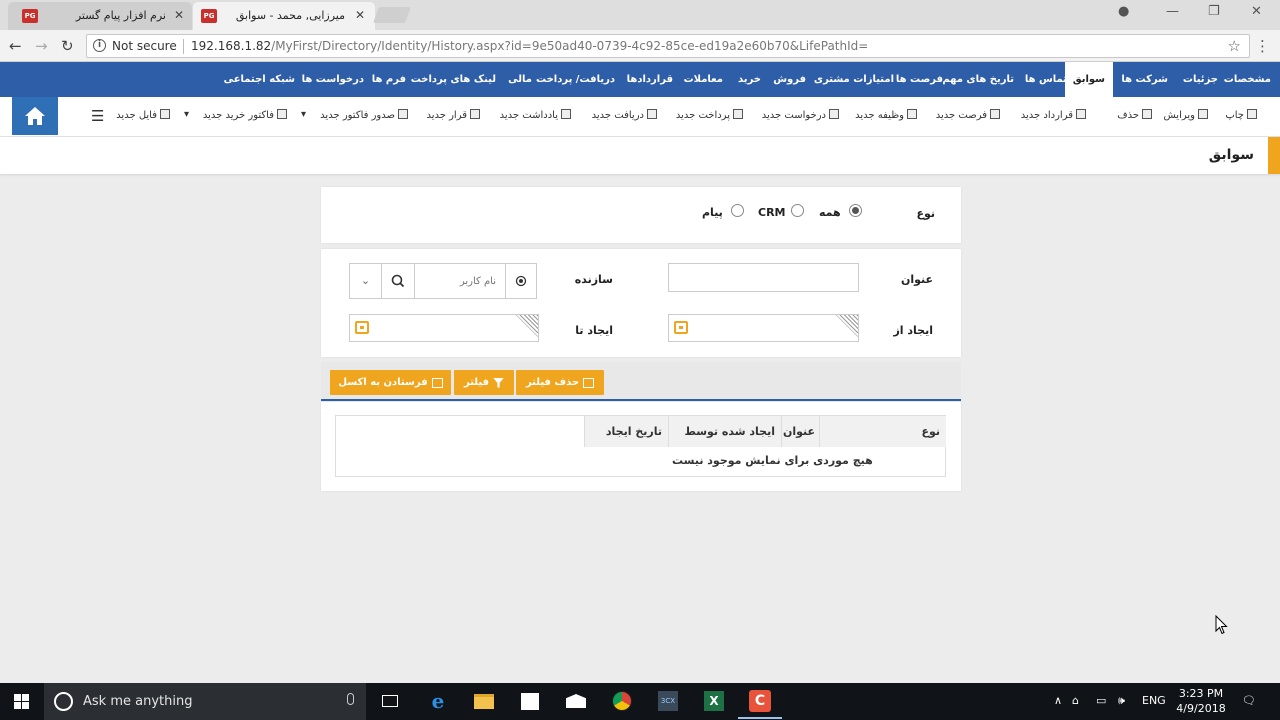  What do you see at coordinates (366, 281) in the screenshot?
I see `creator-dropdown-button: ⌄` at bounding box center [366, 281].